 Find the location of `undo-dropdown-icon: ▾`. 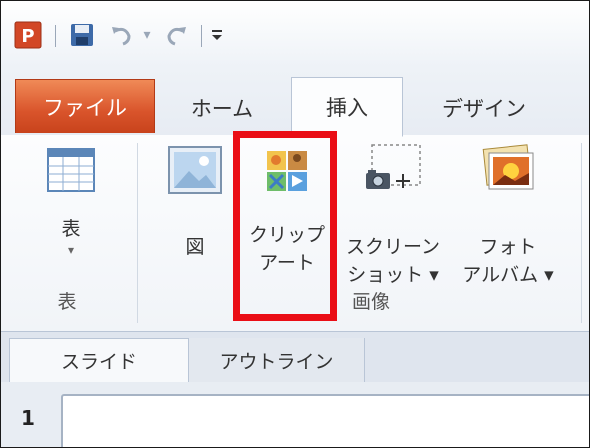

undo-dropdown-icon: ▾ is located at coordinates (147, 35).